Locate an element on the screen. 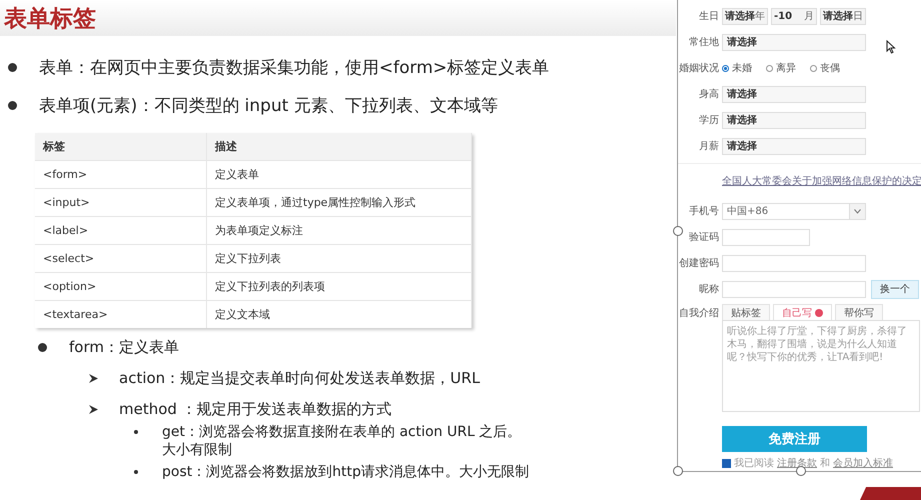 Image resolution: width=921 pixels, height=500 pixels. textarea-field: 听说你上得了厅堂，下得了厨房，杀得了木马，翻得了围墙，说是为什么人知道呢？快写下你的优秀，让TA看到吧! is located at coordinates (821, 366).